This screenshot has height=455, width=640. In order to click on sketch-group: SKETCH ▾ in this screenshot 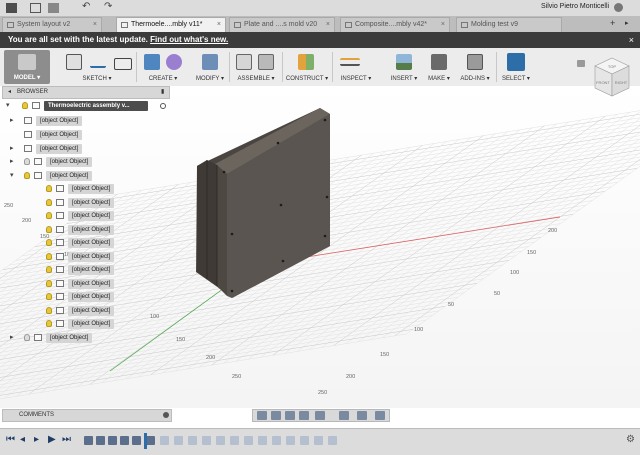, I will do `click(97, 67)`.